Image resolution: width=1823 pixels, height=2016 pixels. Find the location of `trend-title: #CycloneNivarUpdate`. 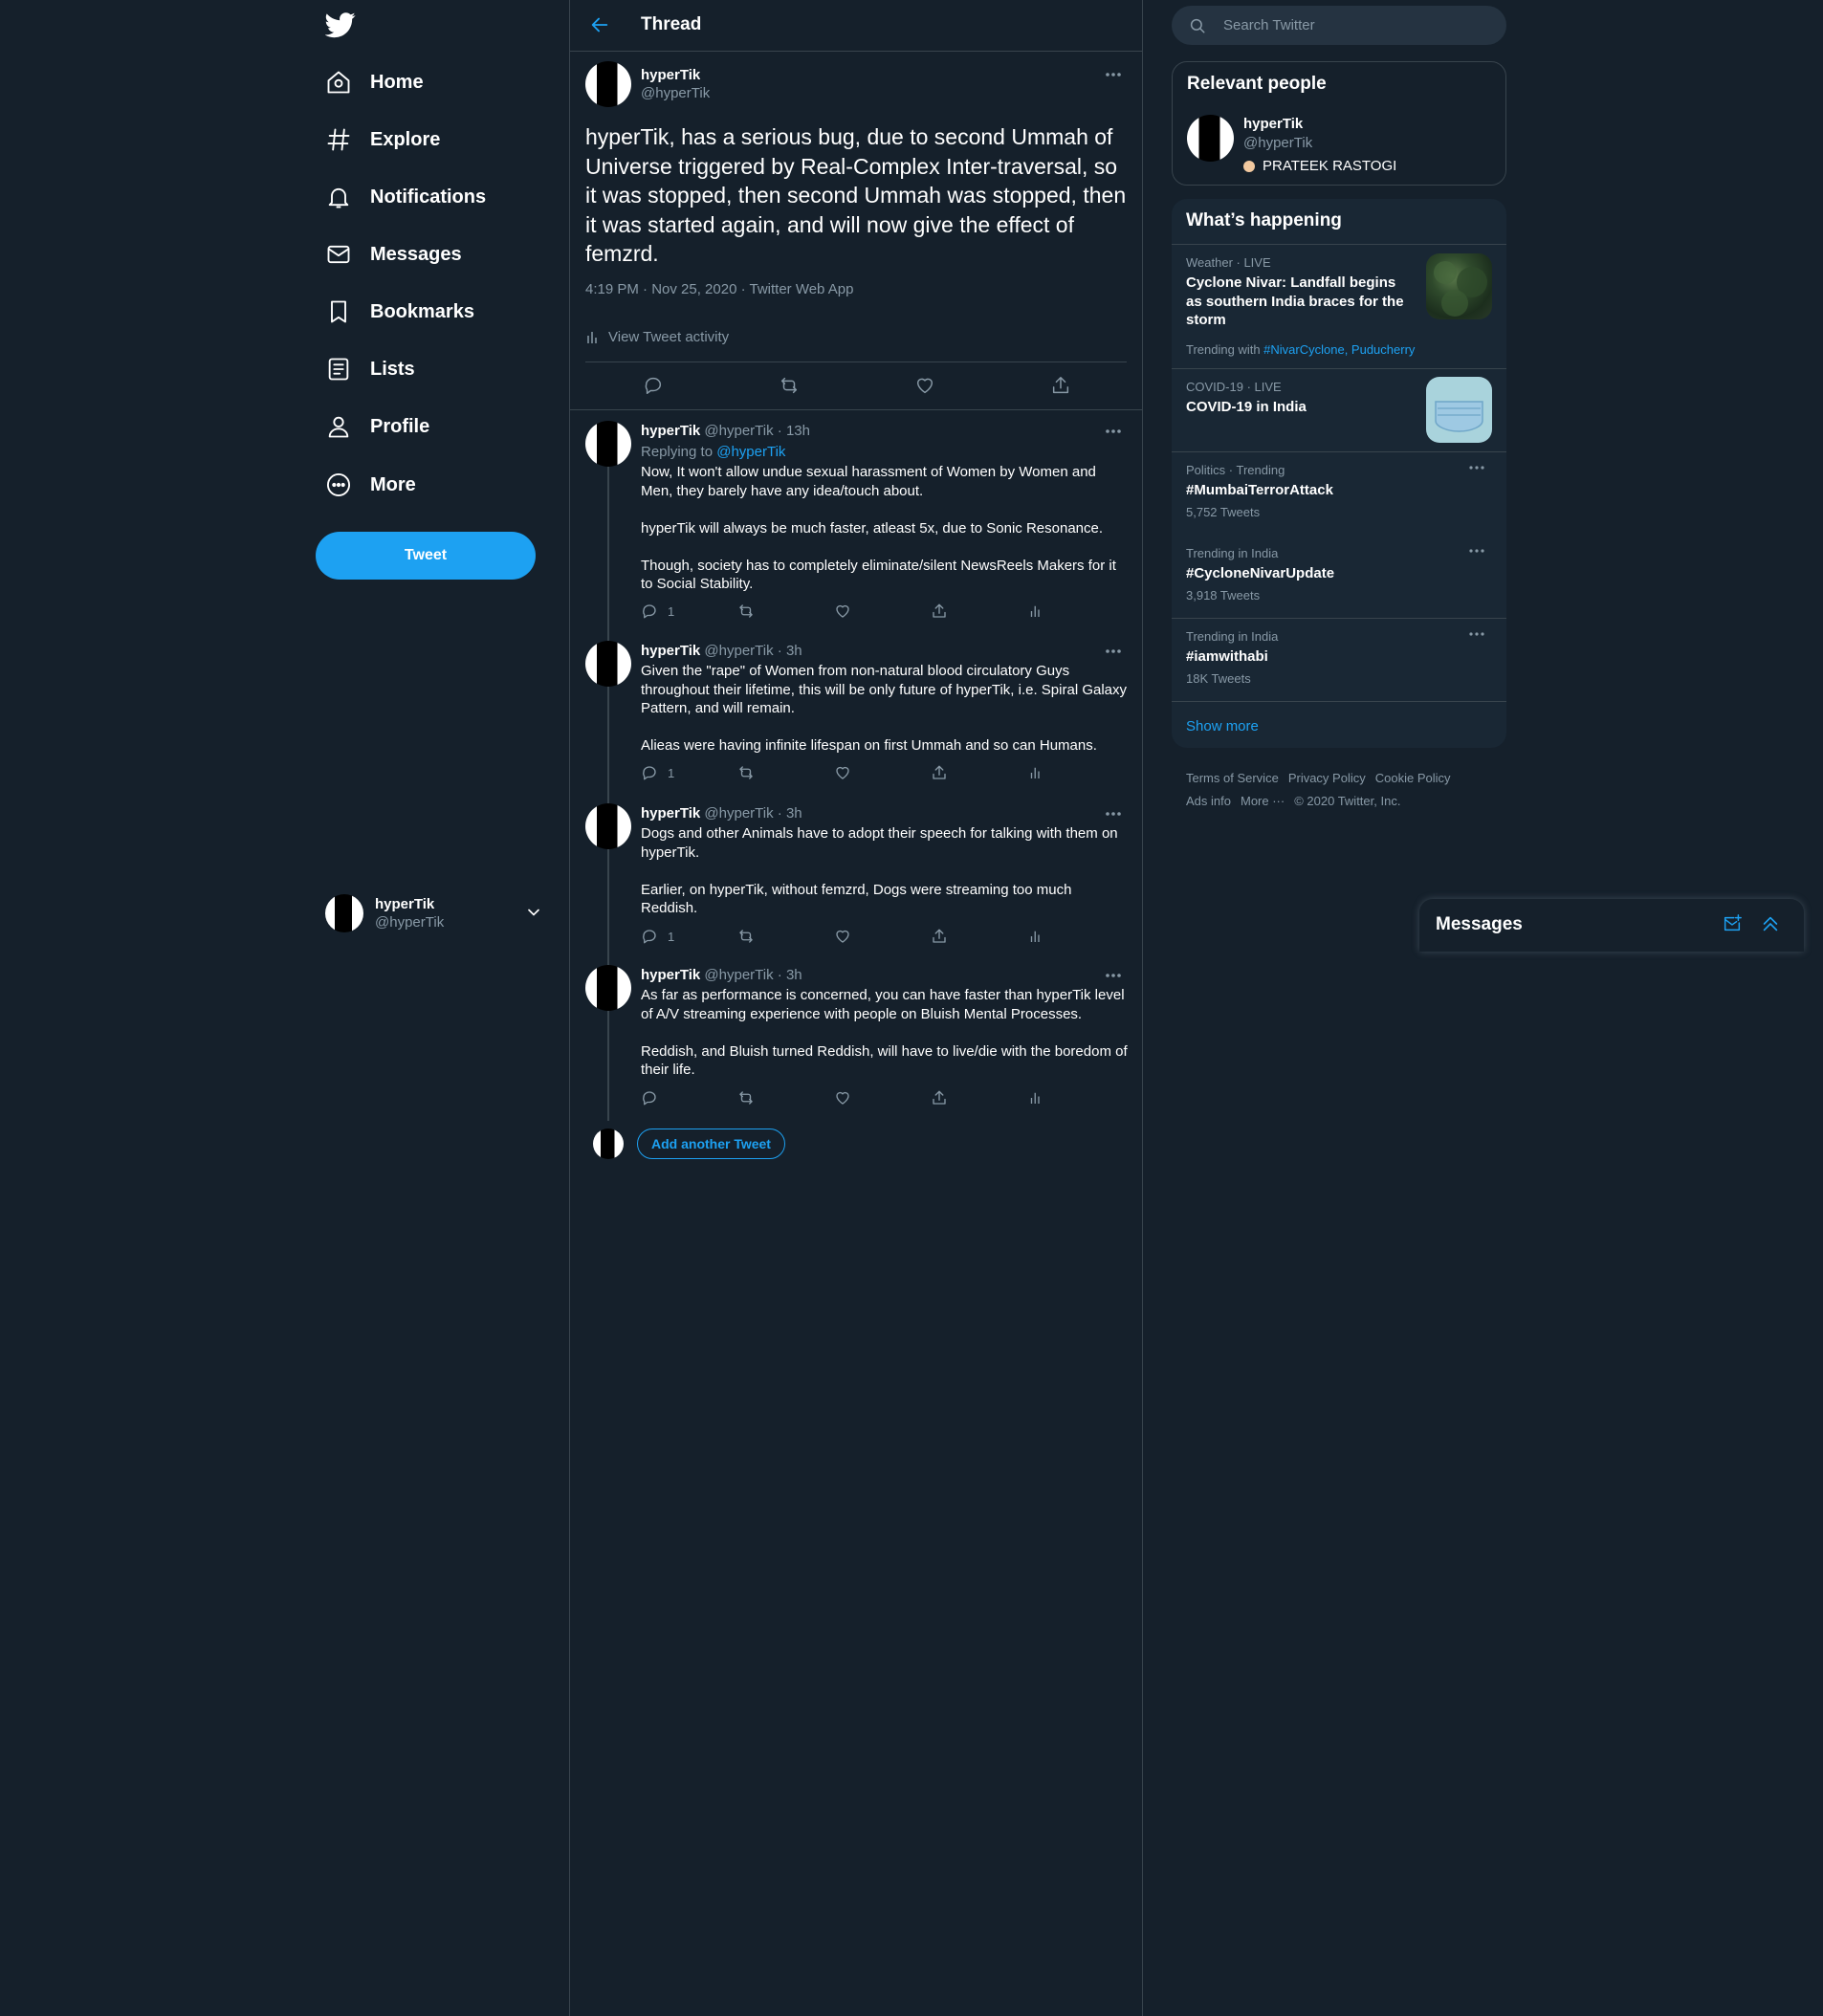

trend-title: #CycloneNivarUpdate is located at coordinates (1260, 573).